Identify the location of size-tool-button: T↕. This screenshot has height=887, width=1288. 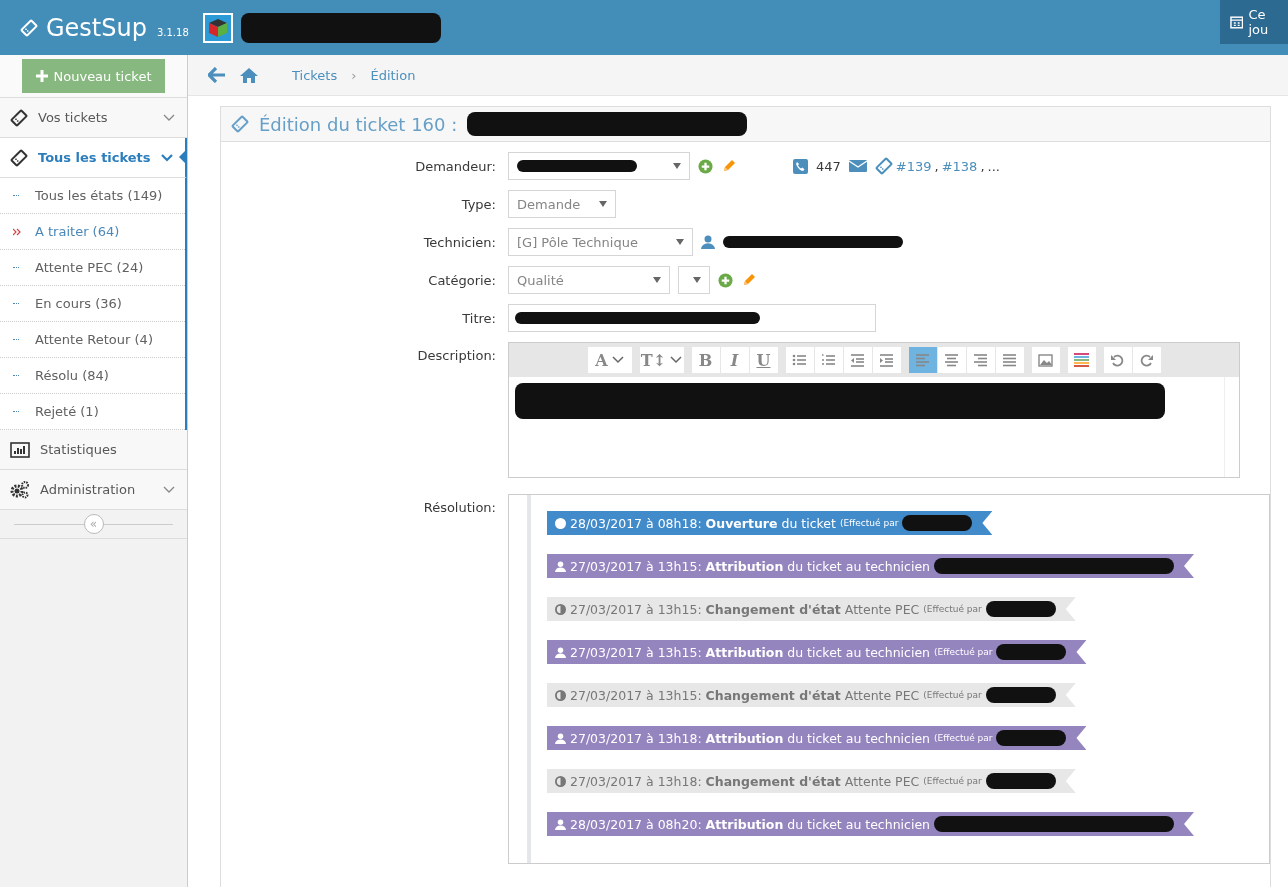
(661, 360).